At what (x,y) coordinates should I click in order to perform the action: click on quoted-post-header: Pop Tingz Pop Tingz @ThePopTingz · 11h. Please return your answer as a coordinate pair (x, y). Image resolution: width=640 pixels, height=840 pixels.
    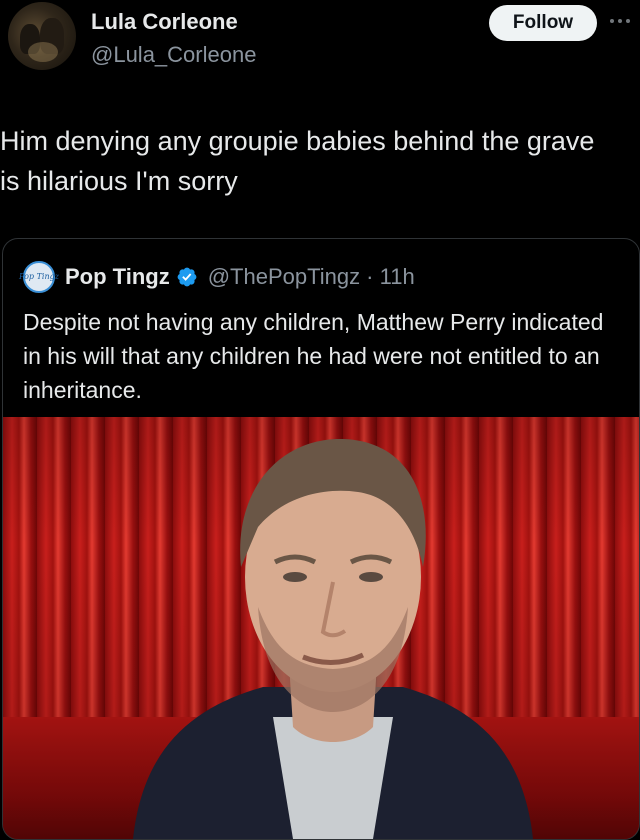
    Looking at the image, I should click on (217, 277).